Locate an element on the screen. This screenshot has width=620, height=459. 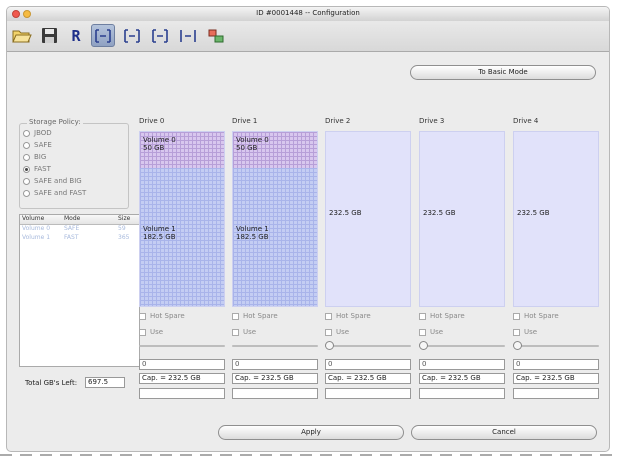
drive-header: Drive 2 is located at coordinates (338, 121).